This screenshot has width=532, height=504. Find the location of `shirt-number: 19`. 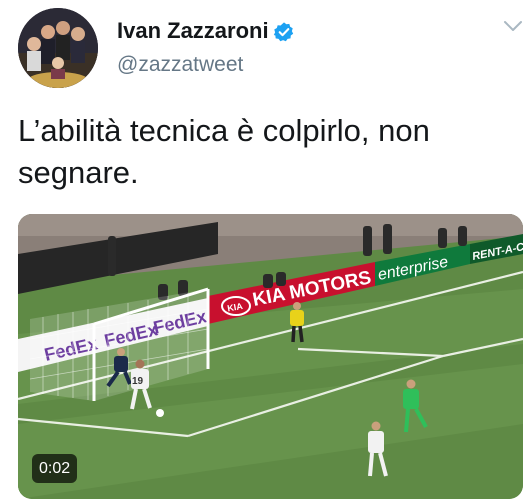

shirt-number: 19 is located at coordinates (138, 381).